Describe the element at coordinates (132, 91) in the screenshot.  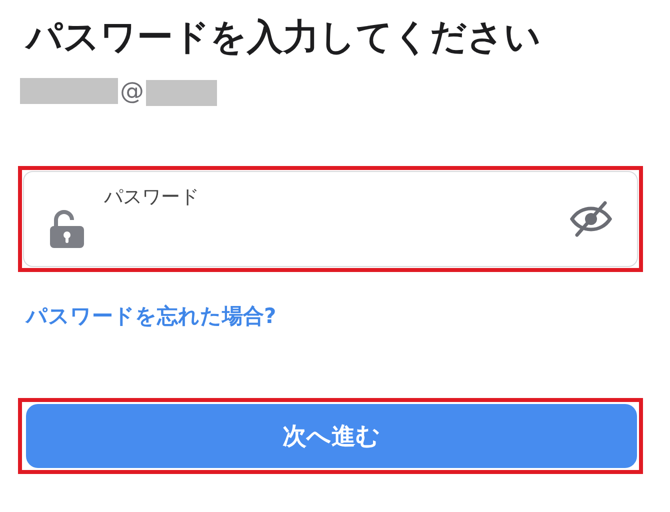
I see `account-at-sign: @` at that location.